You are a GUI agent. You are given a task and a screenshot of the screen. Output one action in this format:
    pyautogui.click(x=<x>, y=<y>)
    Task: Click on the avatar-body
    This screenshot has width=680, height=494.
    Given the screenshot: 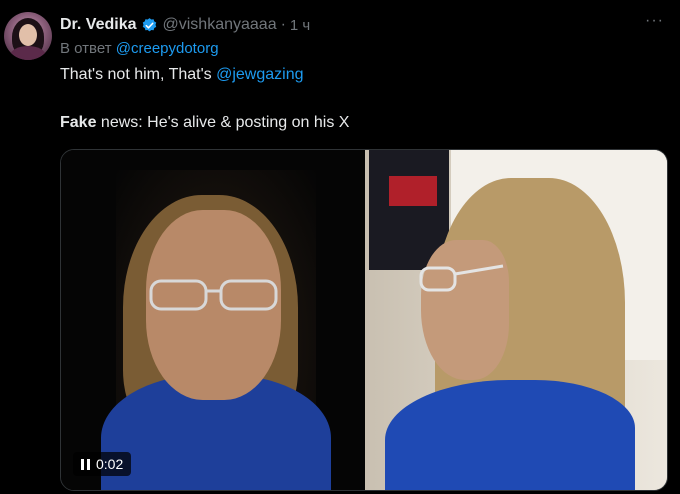 What is the action you would take?
    pyautogui.click(x=28, y=53)
    